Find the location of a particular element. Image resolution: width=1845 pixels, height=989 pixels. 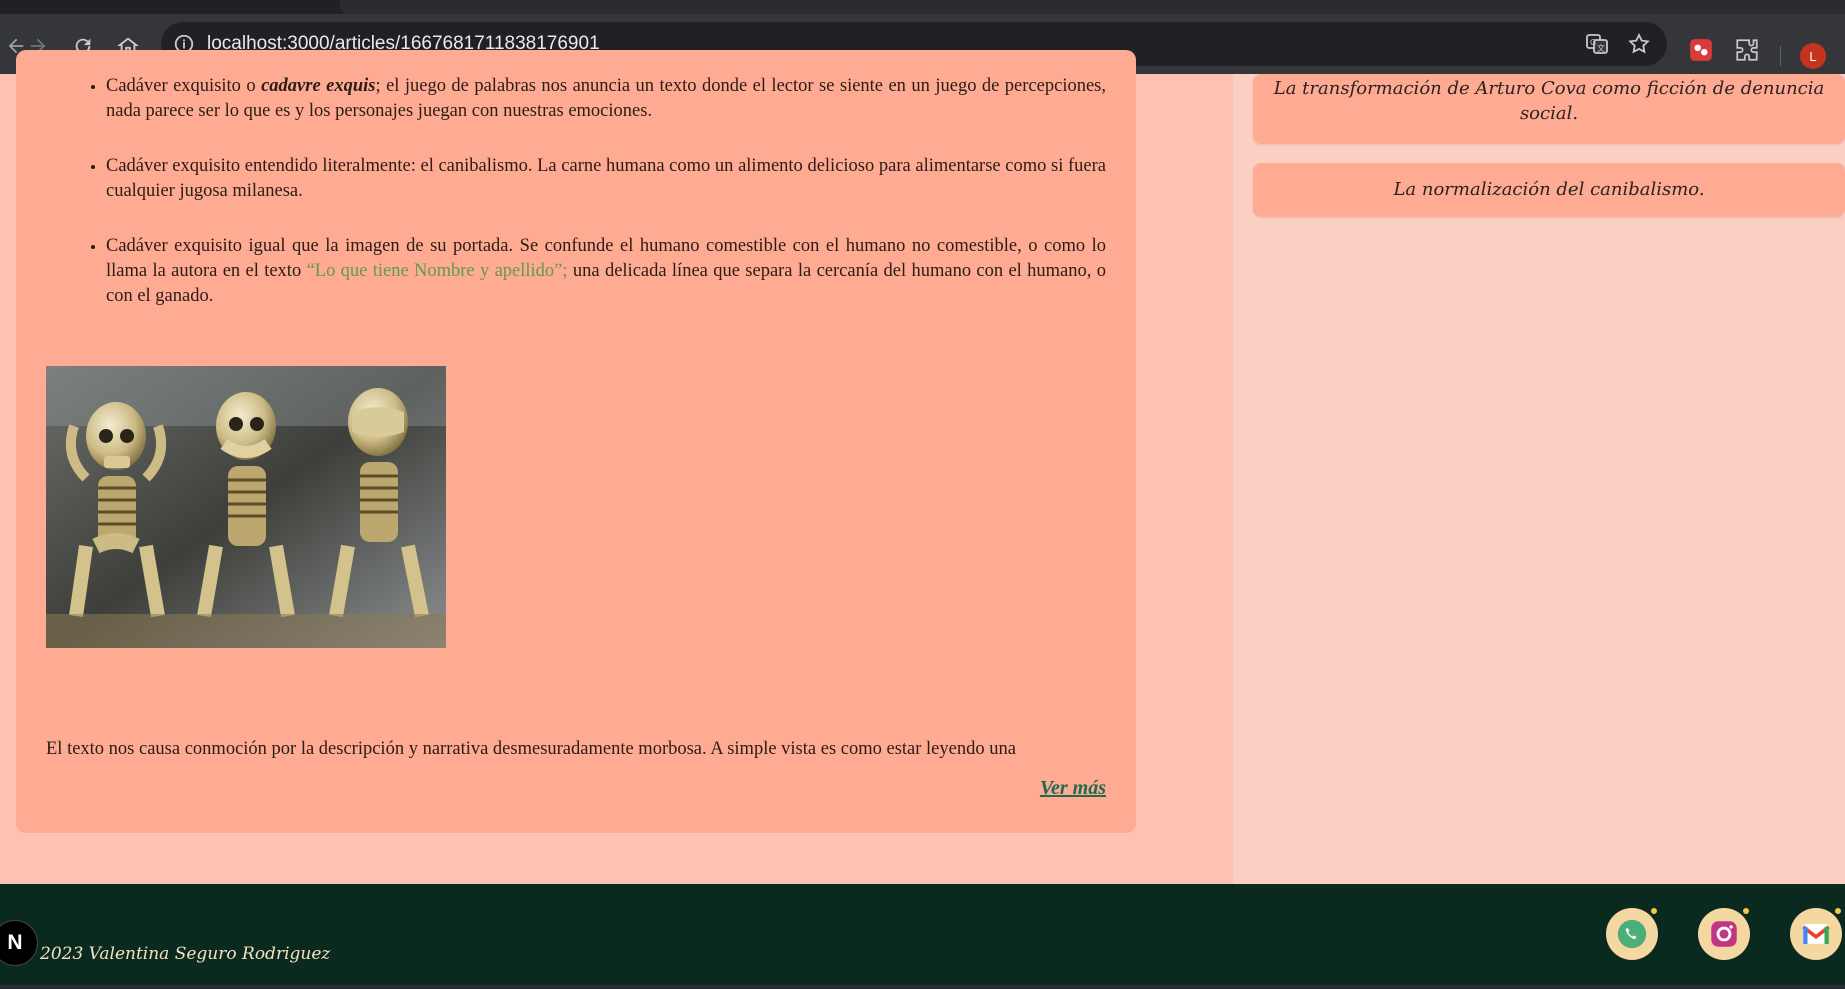

profile-avatar: L is located at coordinates (1813, 56).